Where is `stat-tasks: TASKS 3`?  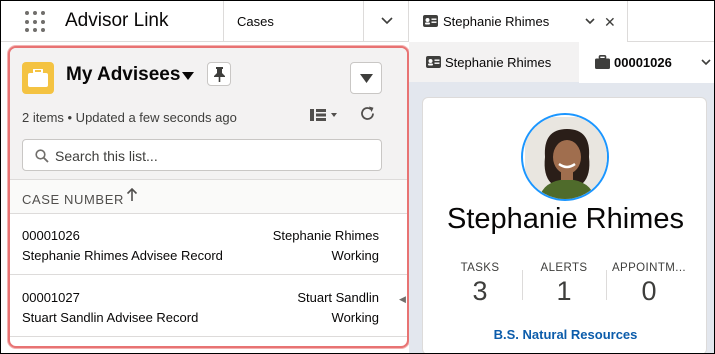 stat-tasks: TASKS 3 is located at coordinates (480, 284).